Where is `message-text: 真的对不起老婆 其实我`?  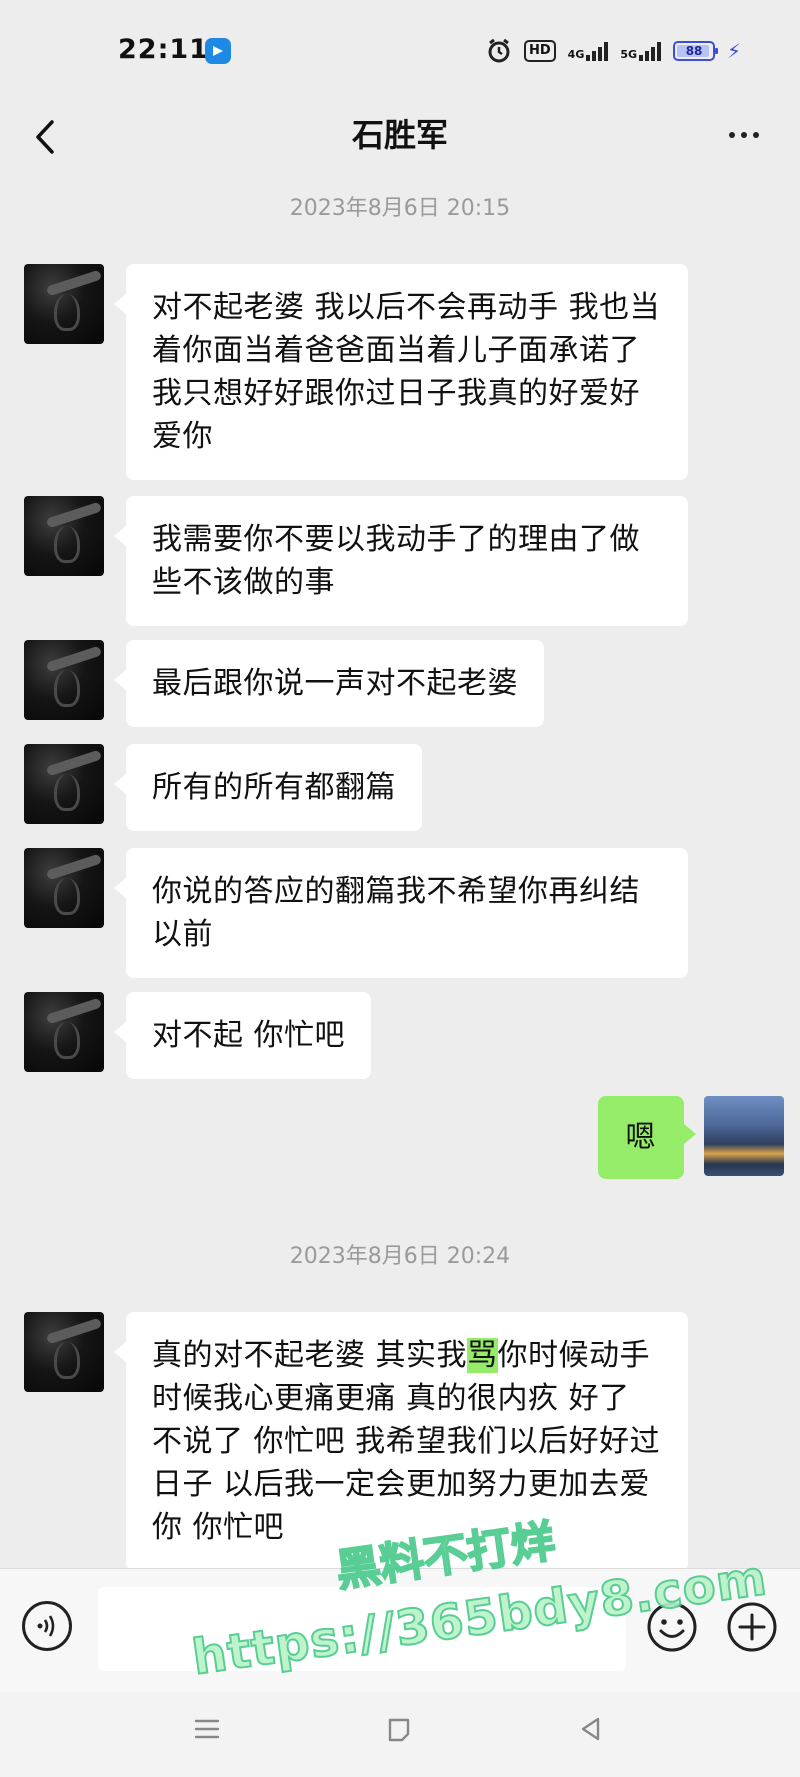 message-text: 真的对不起老婆 其实我 is located at coordinates (310, 1355).